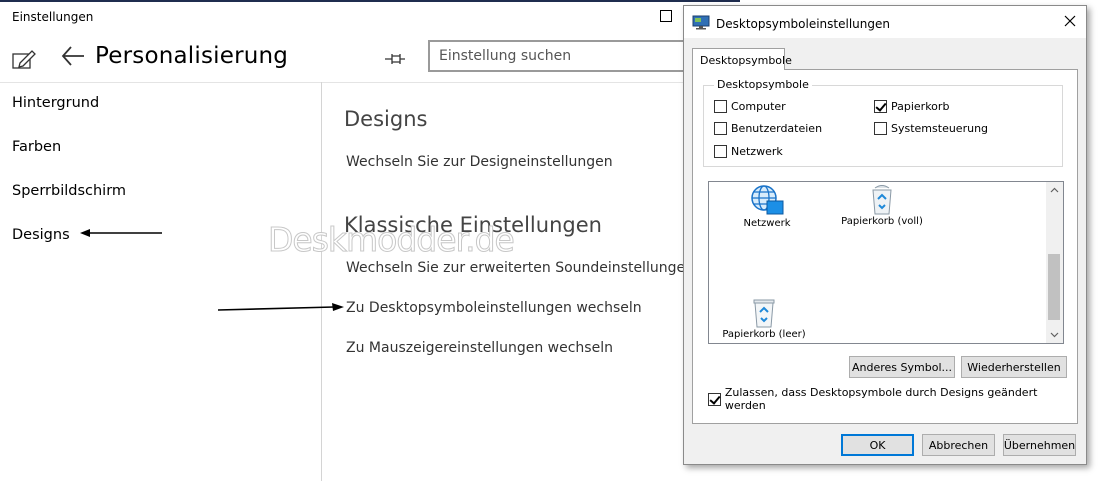  What do you see at coordinates (25, 59) in the screenshot?
I see `edit-icon` at bounding box center [25, 59].